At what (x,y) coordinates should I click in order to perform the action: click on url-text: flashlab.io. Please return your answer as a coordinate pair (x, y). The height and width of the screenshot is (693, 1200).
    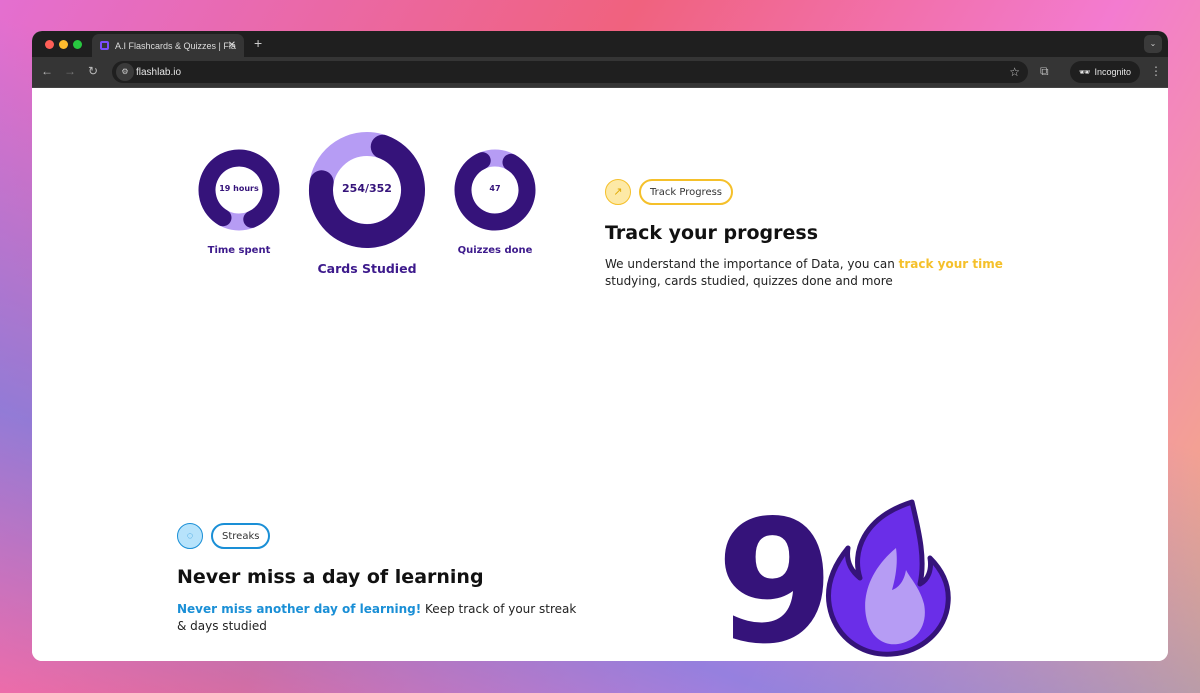
    Looking at the image, I should click on (159, 72).